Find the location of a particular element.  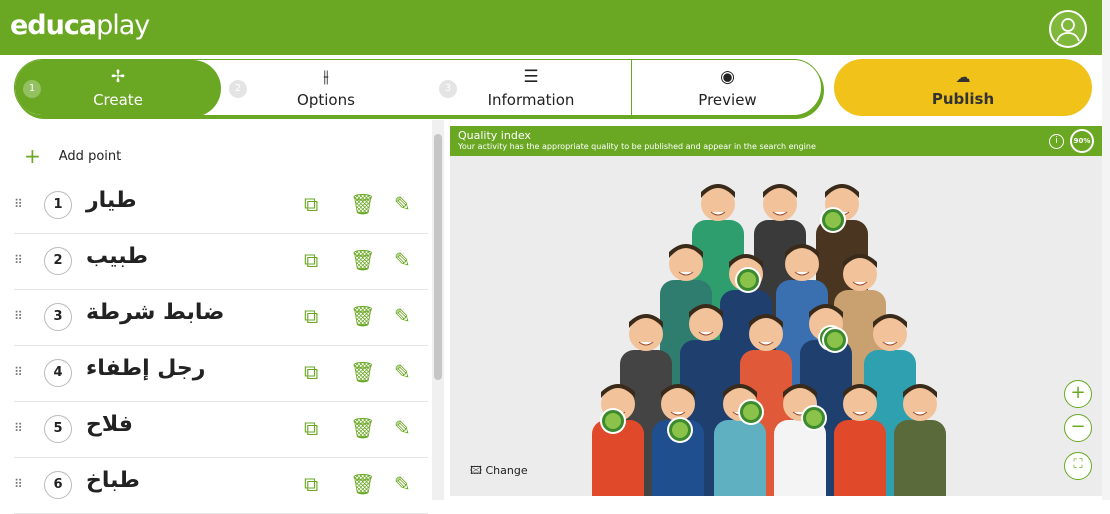

point-text: ضابط شرطة is located at coordinates (155, 312).